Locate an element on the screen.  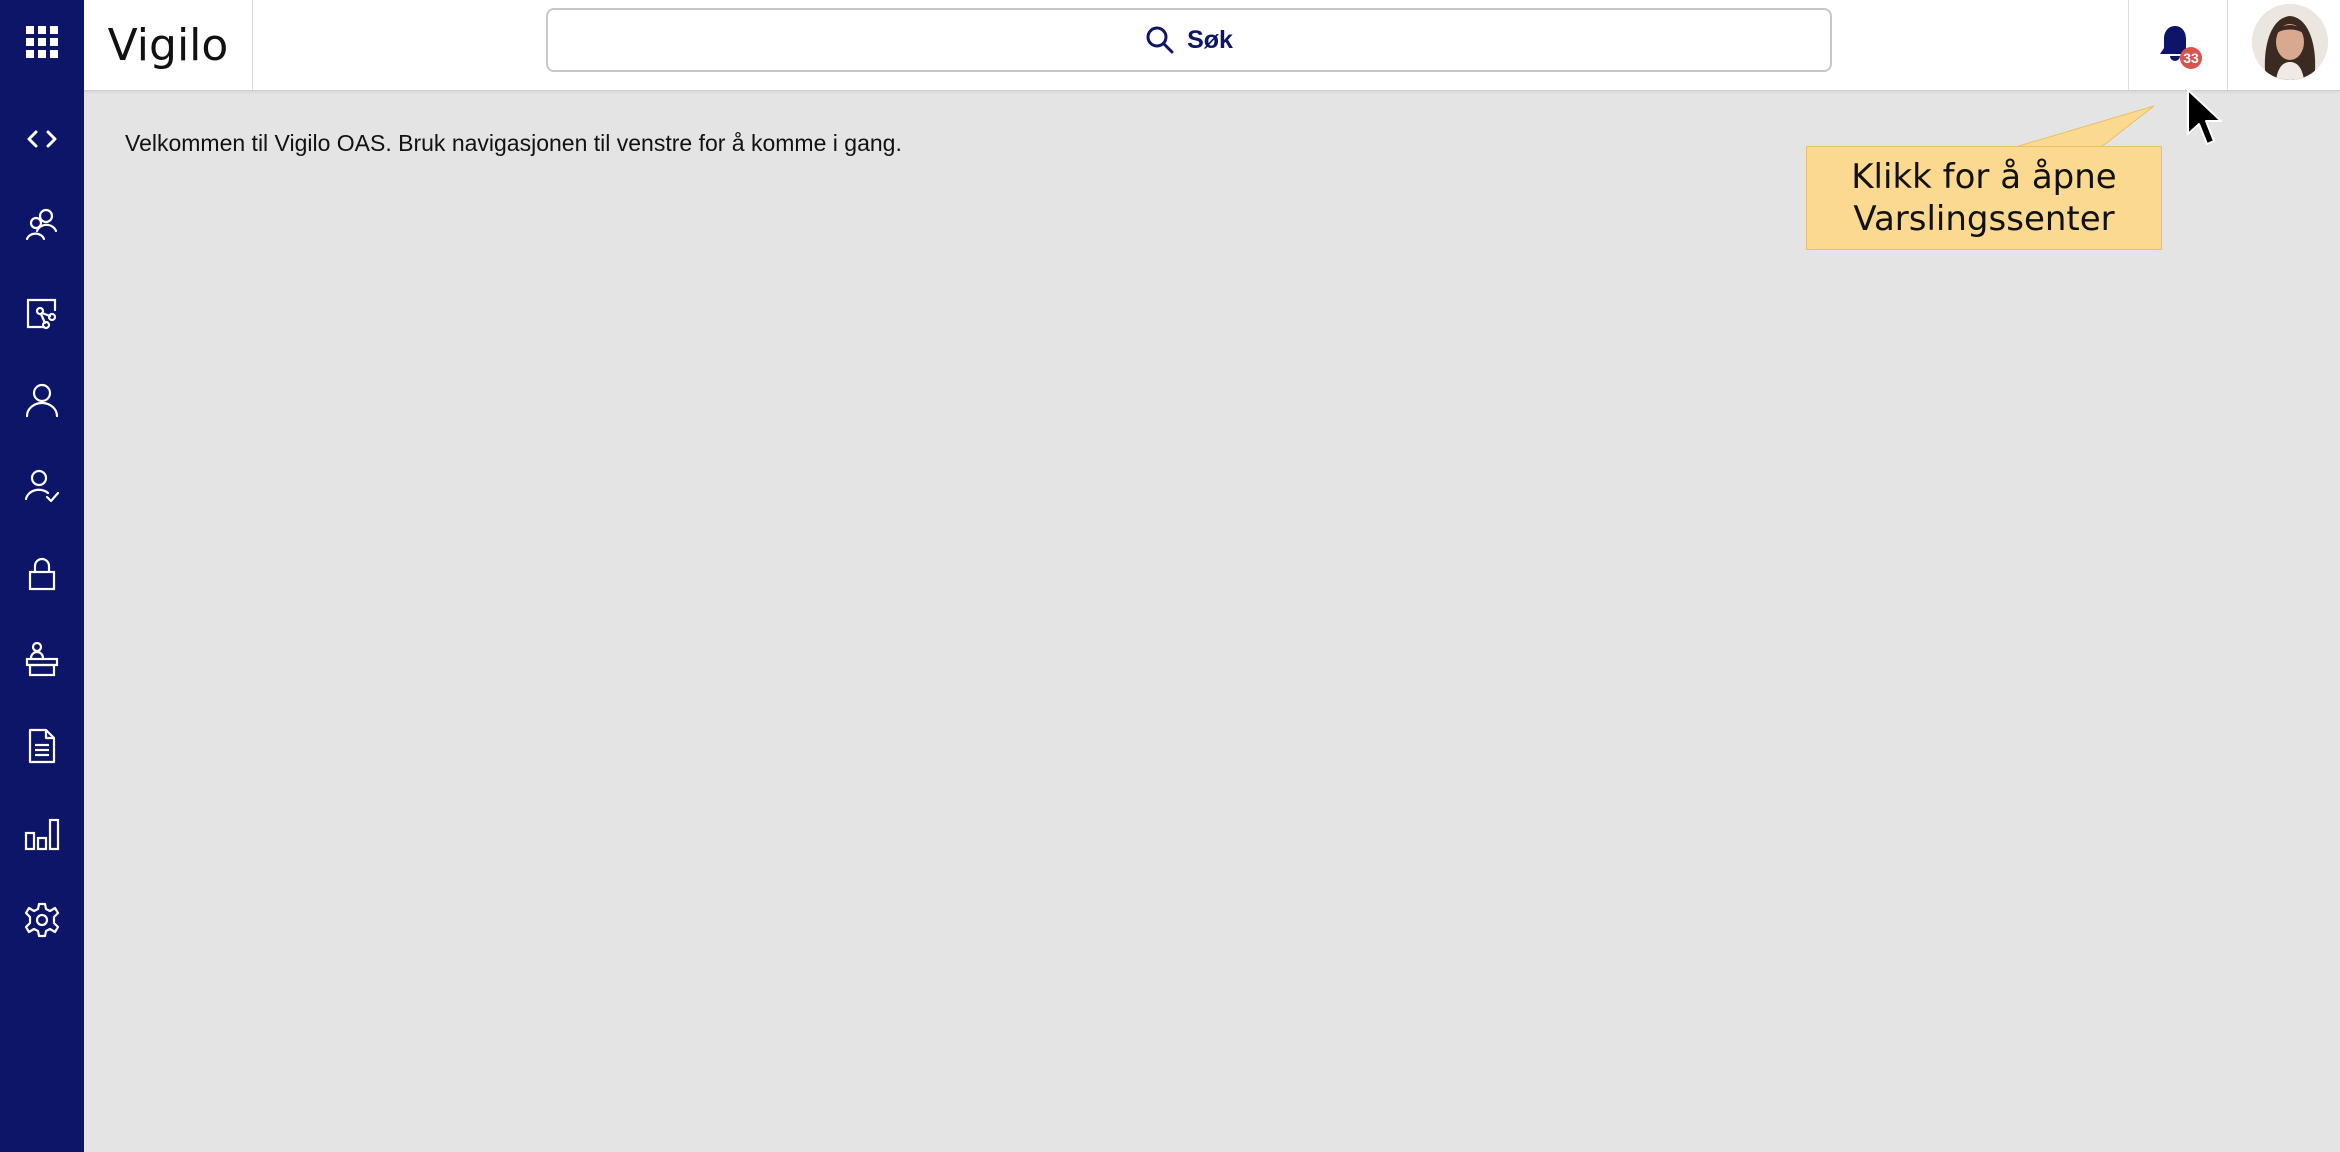
lock-icon is located at coordinates (42, 574).